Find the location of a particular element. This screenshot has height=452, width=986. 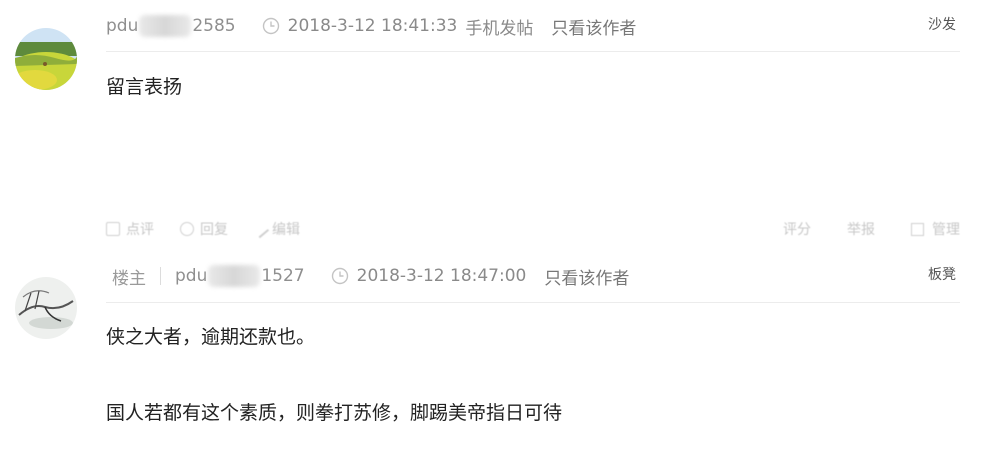

post-header: 楼主 pdu 1527 2018-3-12 18:47:00 只看该作者 is located at coordinates (367, 276).